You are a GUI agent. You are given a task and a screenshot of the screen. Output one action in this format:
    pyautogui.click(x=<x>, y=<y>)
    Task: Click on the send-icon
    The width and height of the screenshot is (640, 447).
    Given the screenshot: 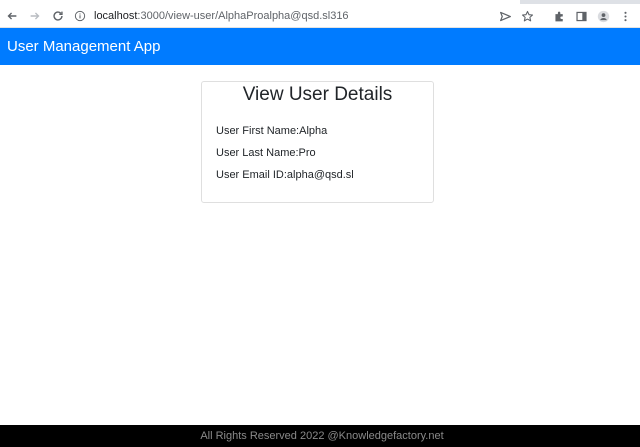 What is the action you would take?
    pyautogui.click(x=505, y=16)
    